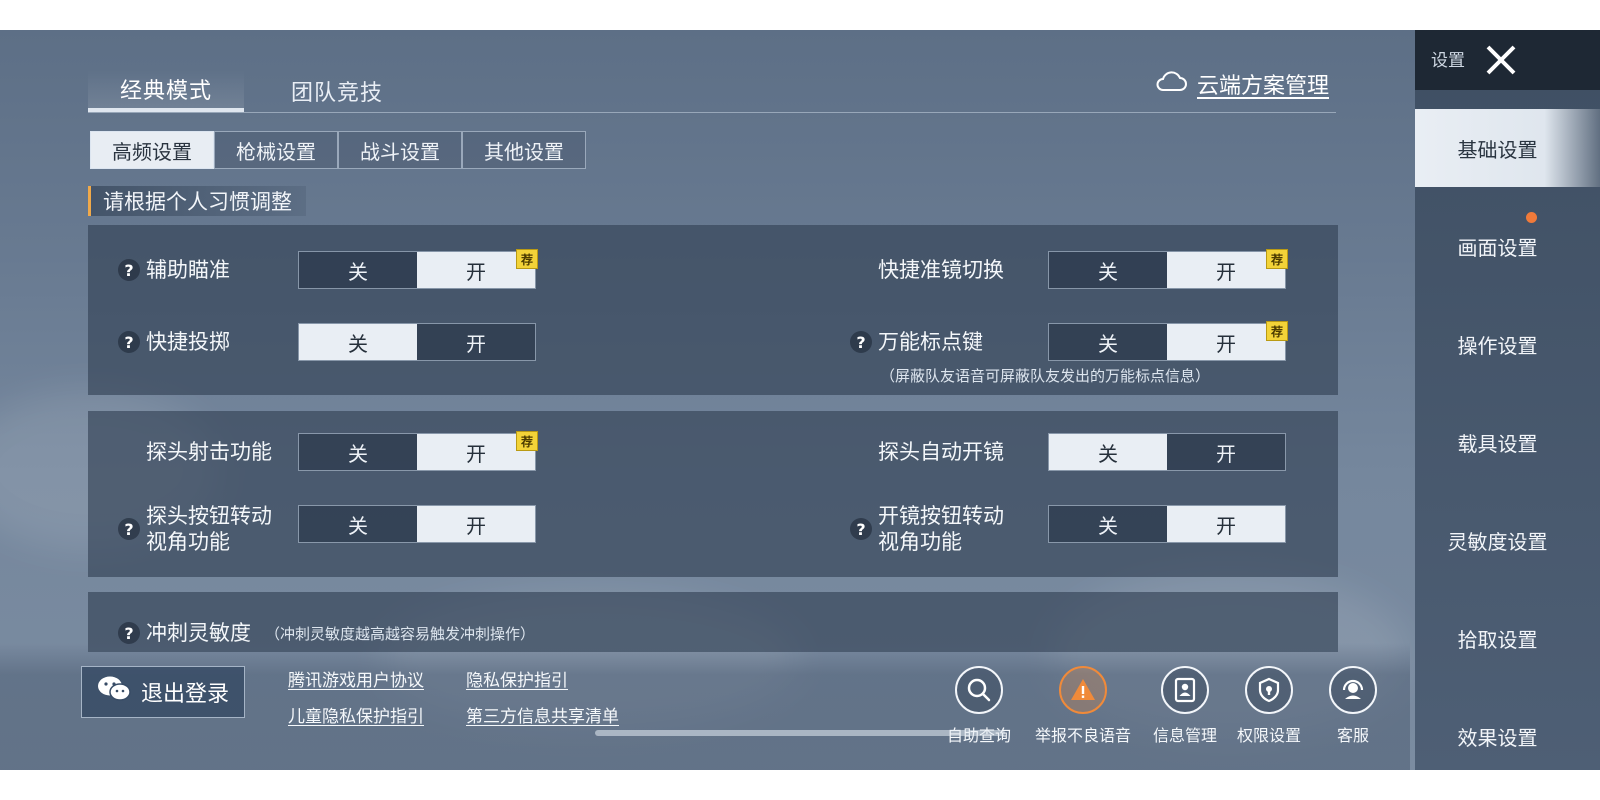 This screenshot has width=1600, height=800. I want to click on setting-label: 快捷准镜切换, so click(941, 270).